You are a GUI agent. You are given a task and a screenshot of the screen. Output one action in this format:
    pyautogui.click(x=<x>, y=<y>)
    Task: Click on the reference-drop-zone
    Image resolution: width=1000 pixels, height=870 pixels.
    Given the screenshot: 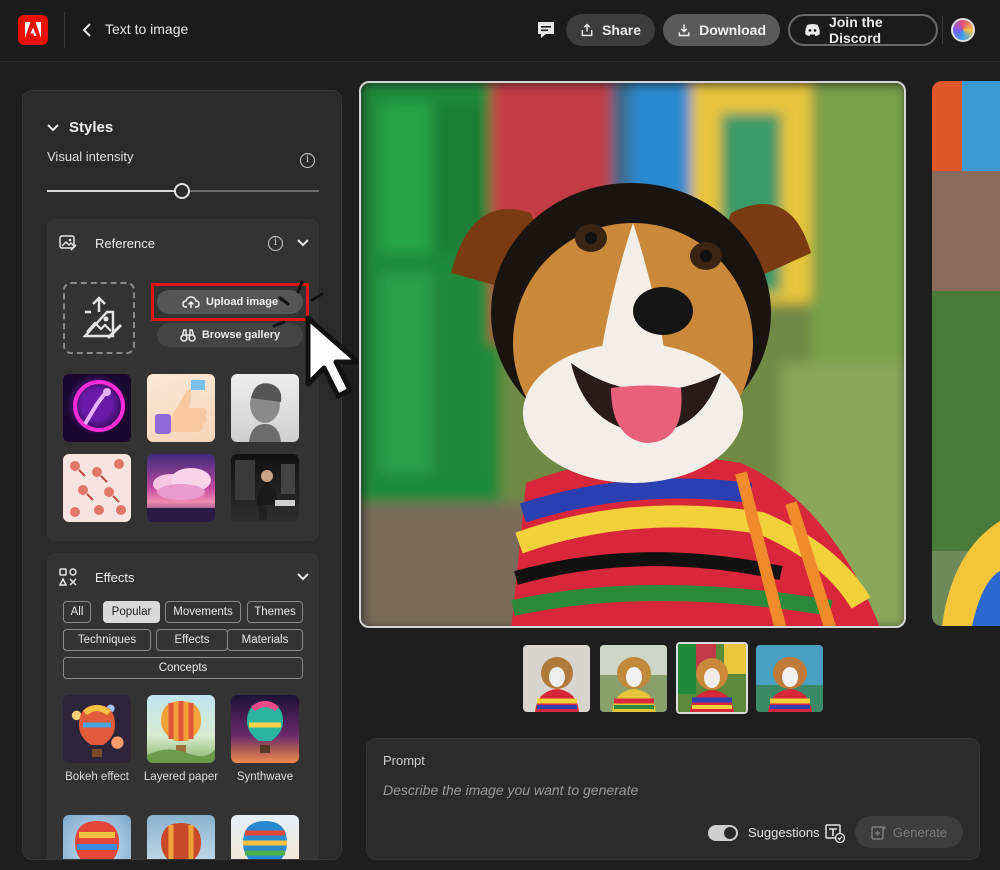 What is the action you would take?
    pyautogui.click(x=99, y=318)
    